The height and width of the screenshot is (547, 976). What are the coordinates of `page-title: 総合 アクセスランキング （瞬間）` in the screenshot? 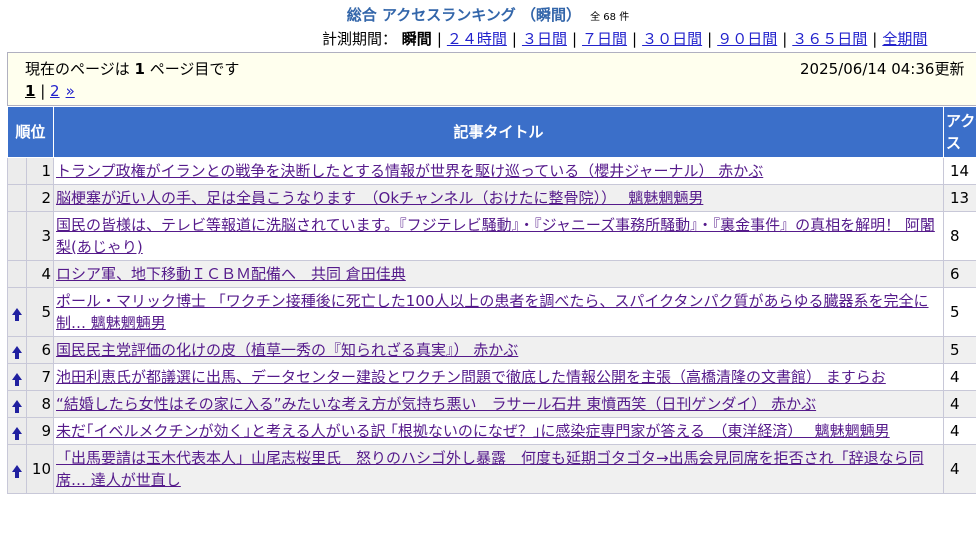 It's located at (464, 15).